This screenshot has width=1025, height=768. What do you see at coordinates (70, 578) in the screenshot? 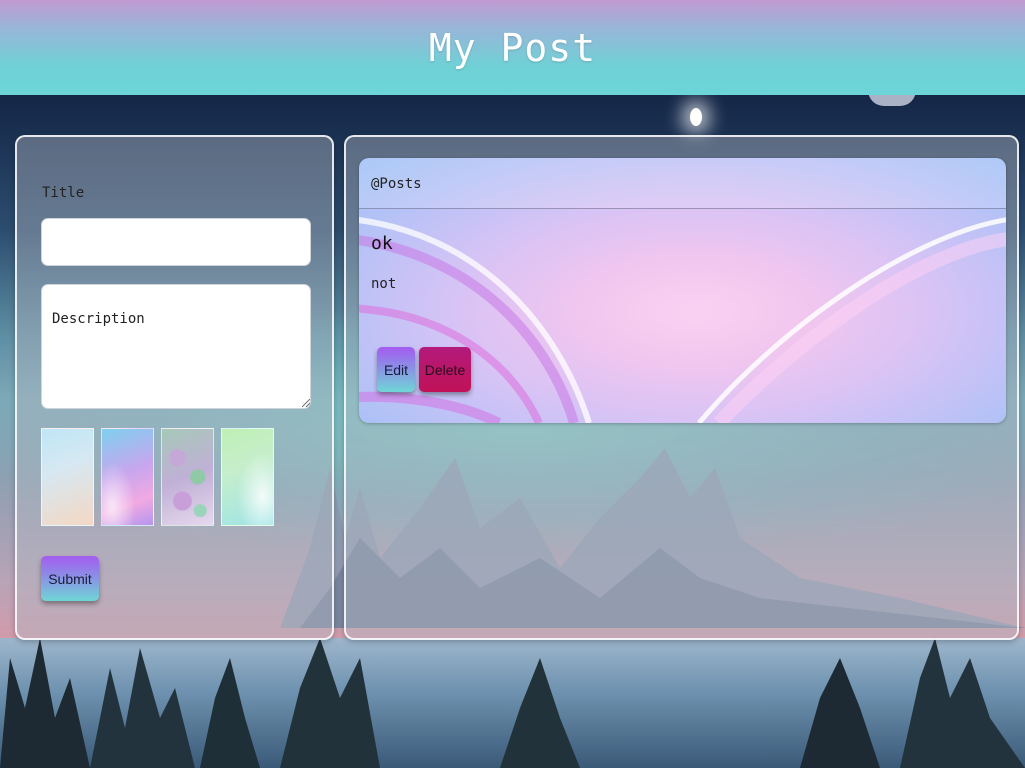
I see `submit-button: Submit` at bounding box center [70, 578].